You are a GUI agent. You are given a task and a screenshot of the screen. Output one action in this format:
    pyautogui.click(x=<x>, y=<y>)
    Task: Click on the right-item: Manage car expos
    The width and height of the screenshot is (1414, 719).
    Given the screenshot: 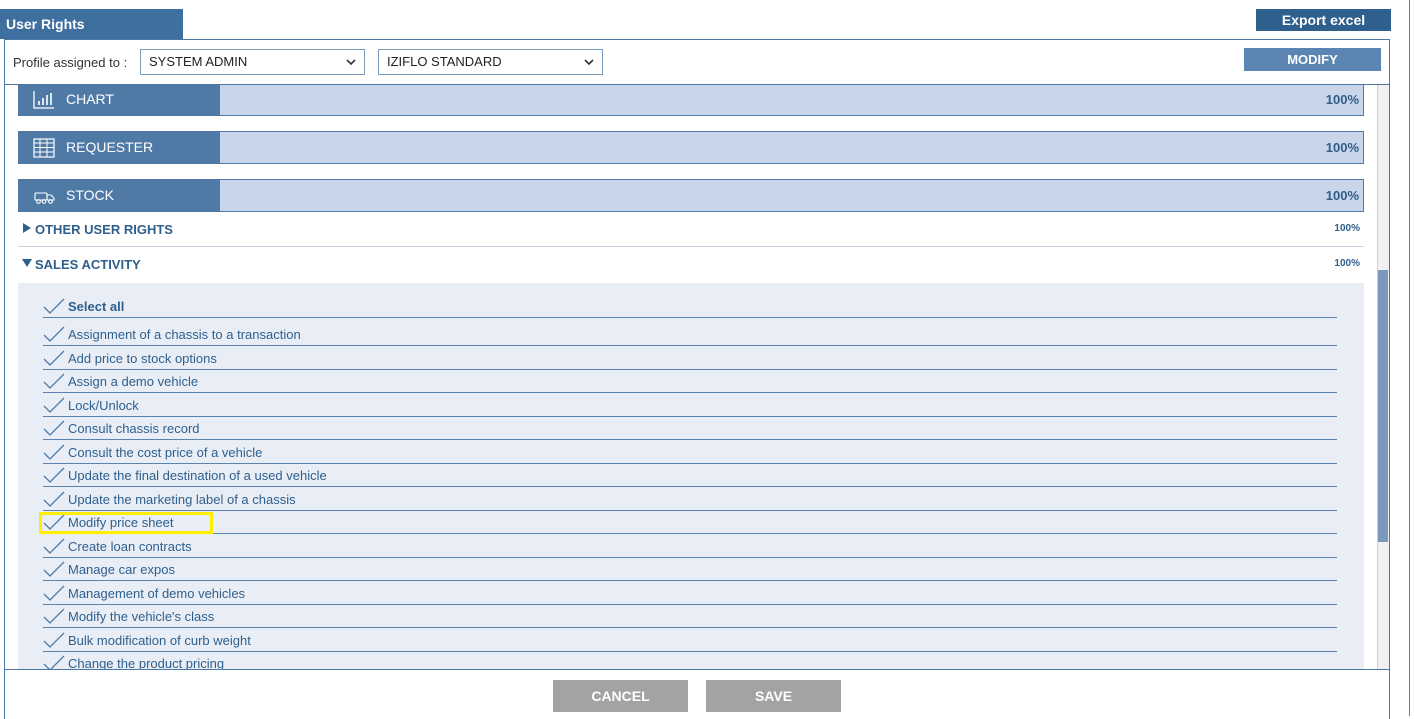 What is the action you would take?
    pyautogui.click(x=690, y=569)
    